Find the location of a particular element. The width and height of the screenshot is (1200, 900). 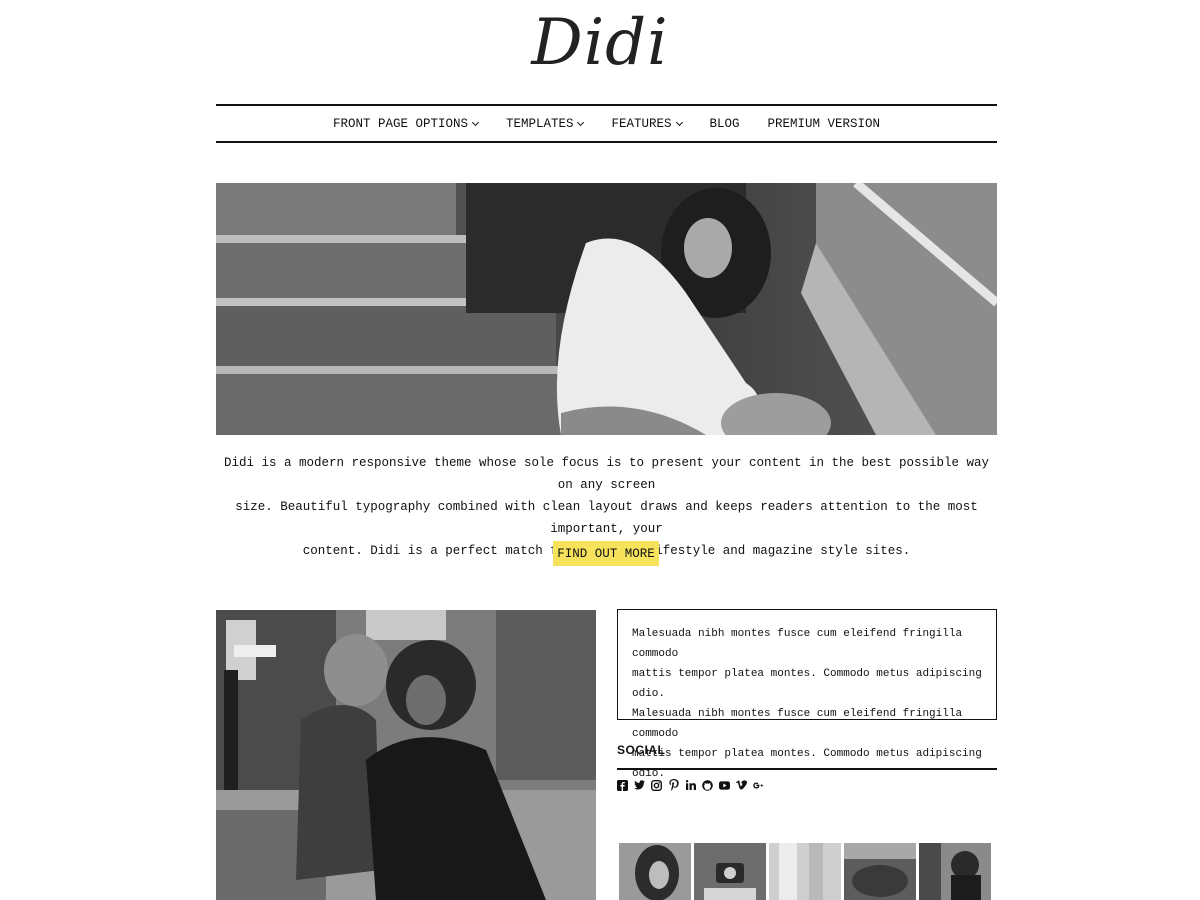

nav-item-label: PREMIUM VERSION is located at coordinates (824, 123).